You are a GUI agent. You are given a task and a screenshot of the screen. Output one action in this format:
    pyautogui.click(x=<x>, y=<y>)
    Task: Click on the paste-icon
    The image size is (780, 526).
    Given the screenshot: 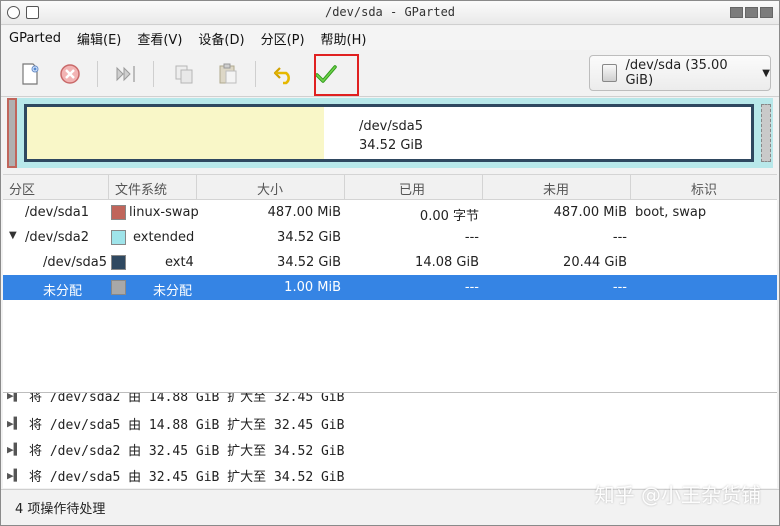 What is the action you would take?
    pyautogui.click(x=228, y=74)
    